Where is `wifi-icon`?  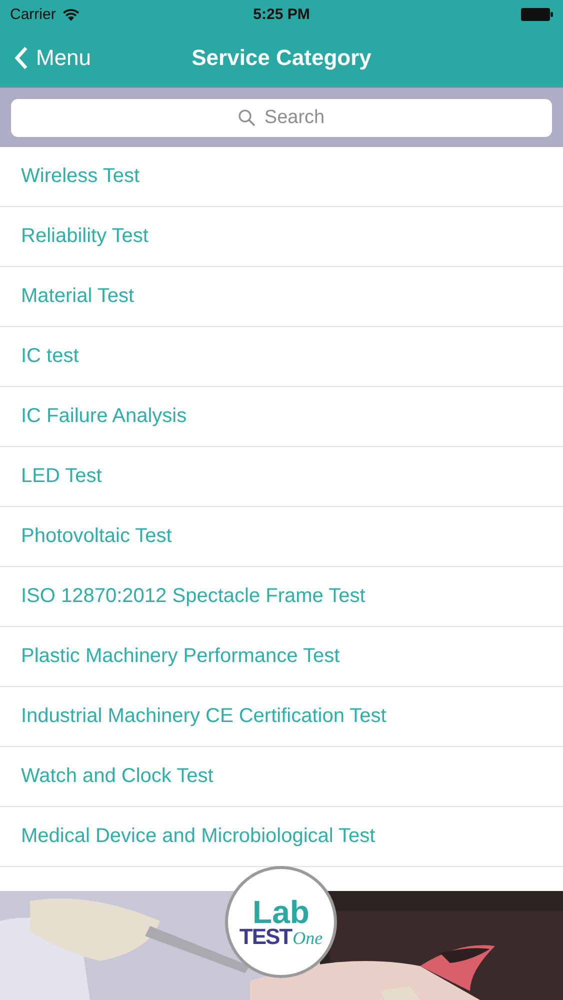
wifi-icon is located at coordinates (71, 14).